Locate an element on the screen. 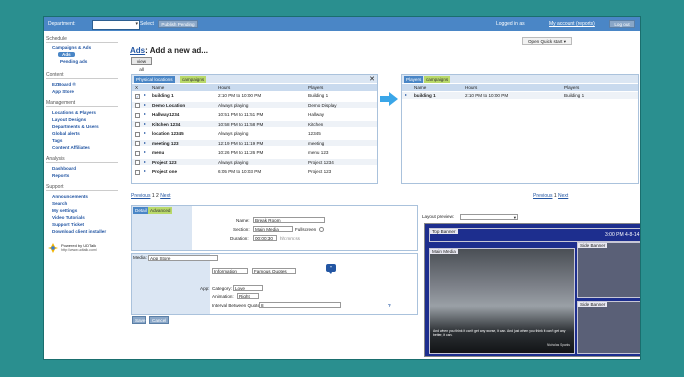 The width and height of the screenshot is (684, 377). players-col-name: Name is located at coordinates (420, 87).